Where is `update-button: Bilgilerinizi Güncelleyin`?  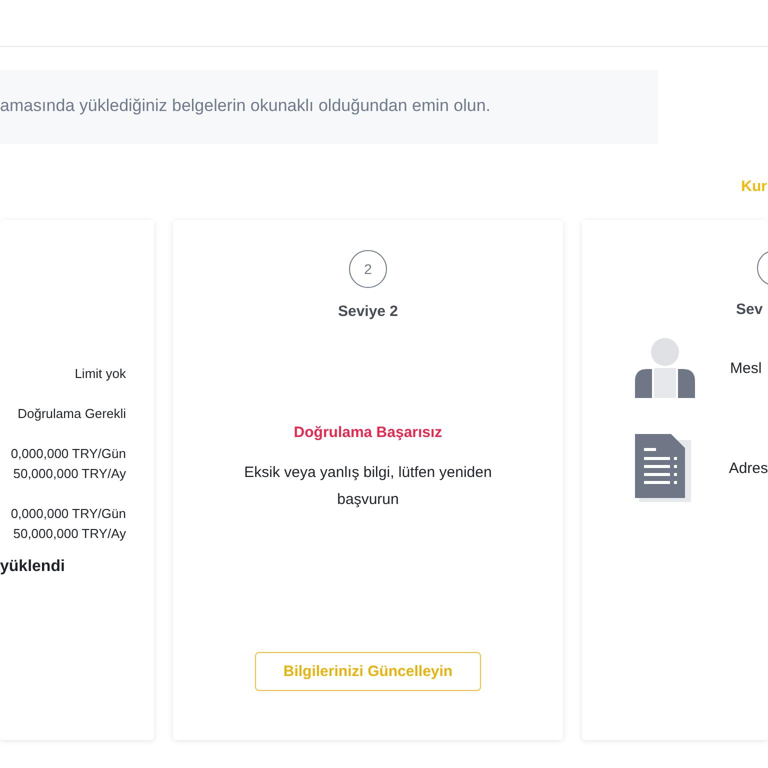 update-button: Bilgilerinizi Güncelleyin is located at coordinates (368, 671).